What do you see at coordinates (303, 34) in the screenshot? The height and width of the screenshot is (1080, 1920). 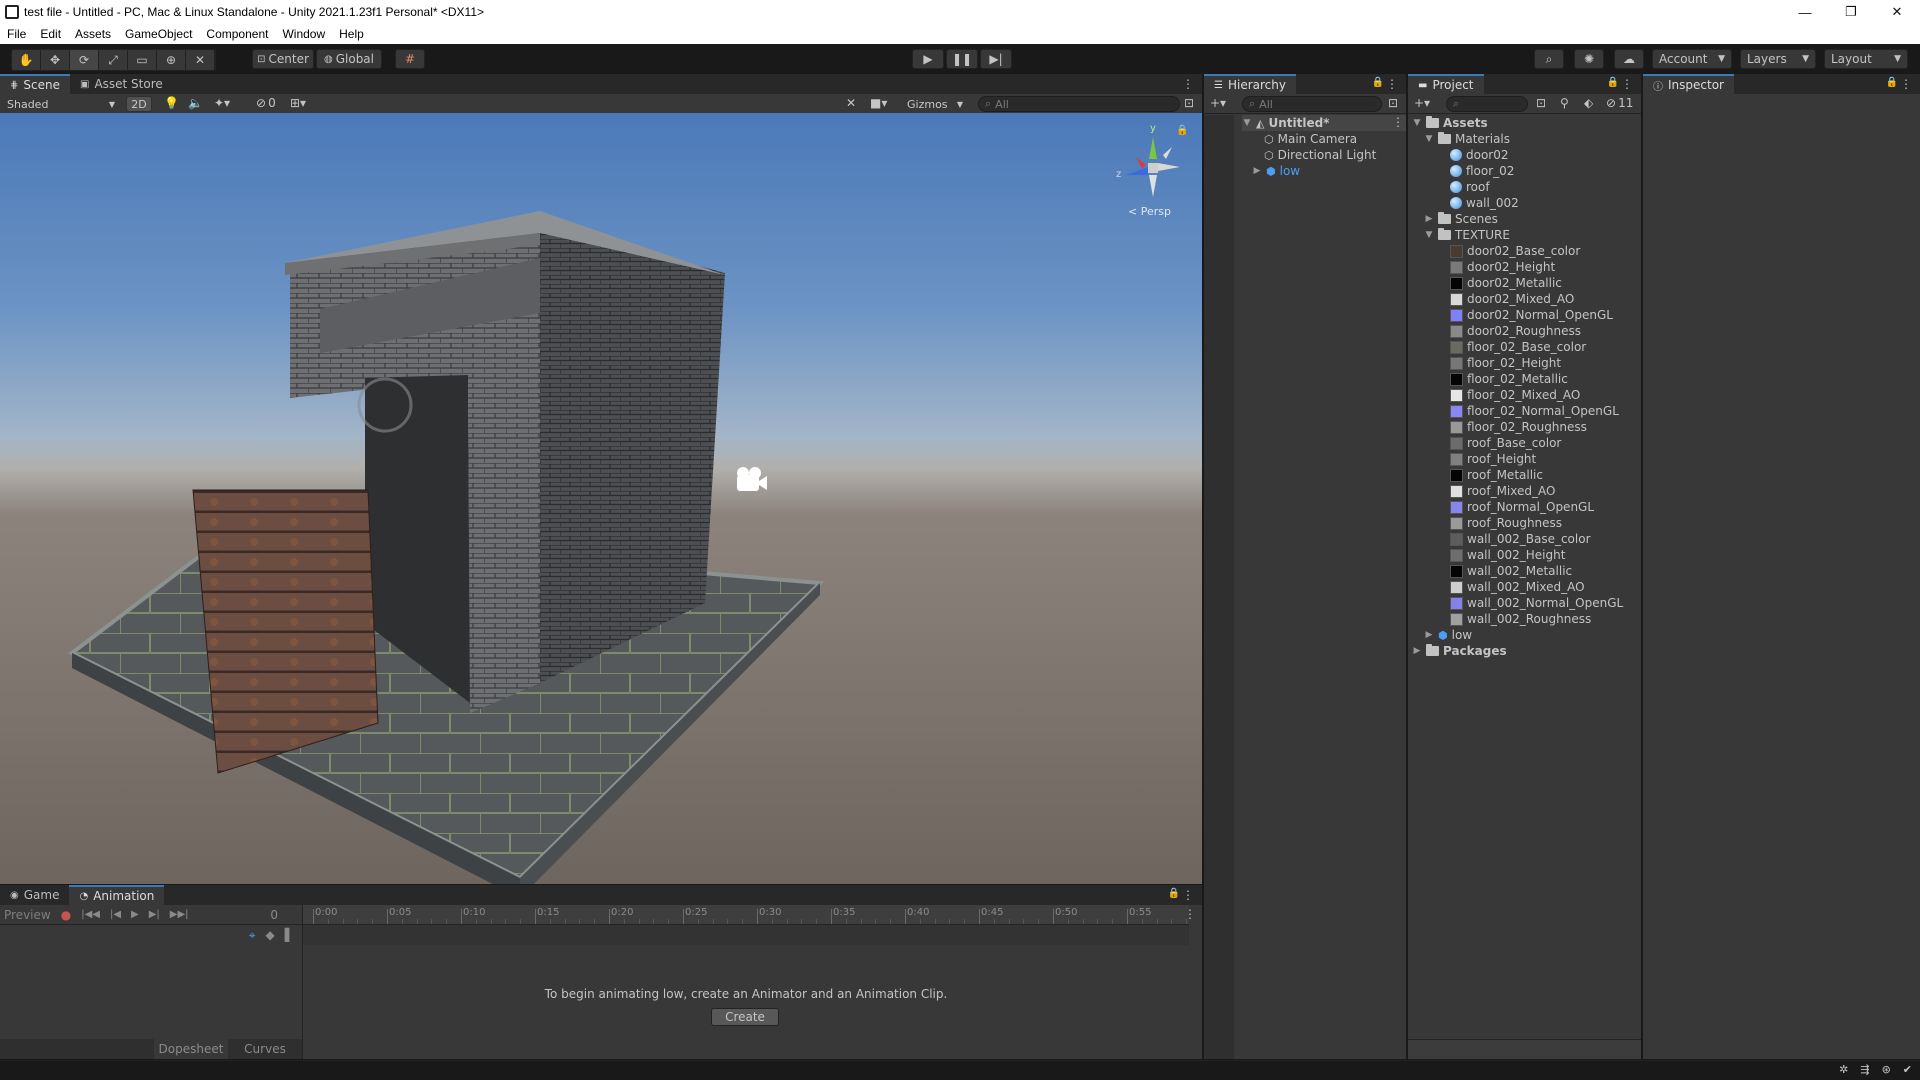 I see `menu-window: Window` at bounding box center [303, 34].